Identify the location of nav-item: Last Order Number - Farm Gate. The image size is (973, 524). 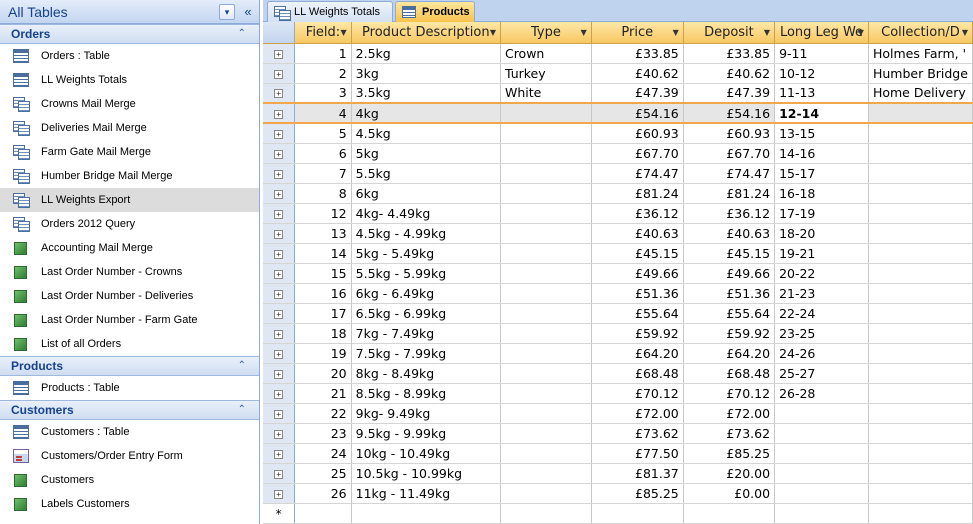
(129, 320).